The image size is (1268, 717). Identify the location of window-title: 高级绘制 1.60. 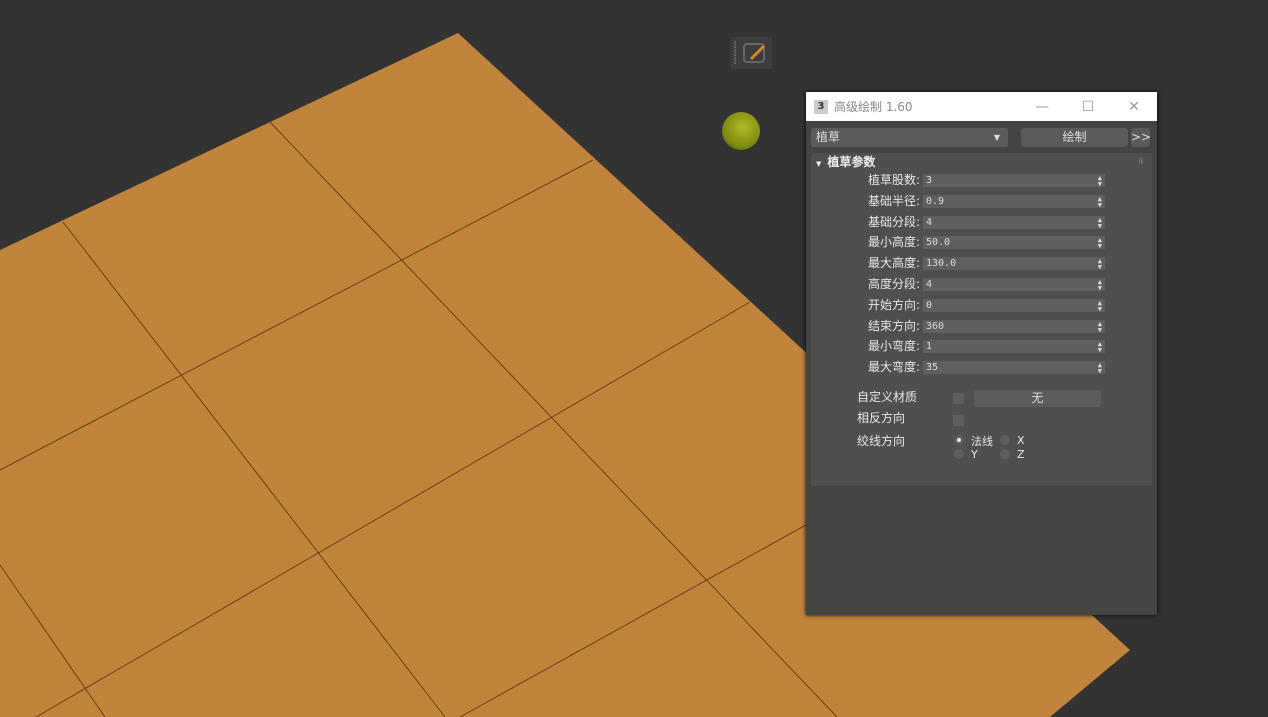
(873, 107).